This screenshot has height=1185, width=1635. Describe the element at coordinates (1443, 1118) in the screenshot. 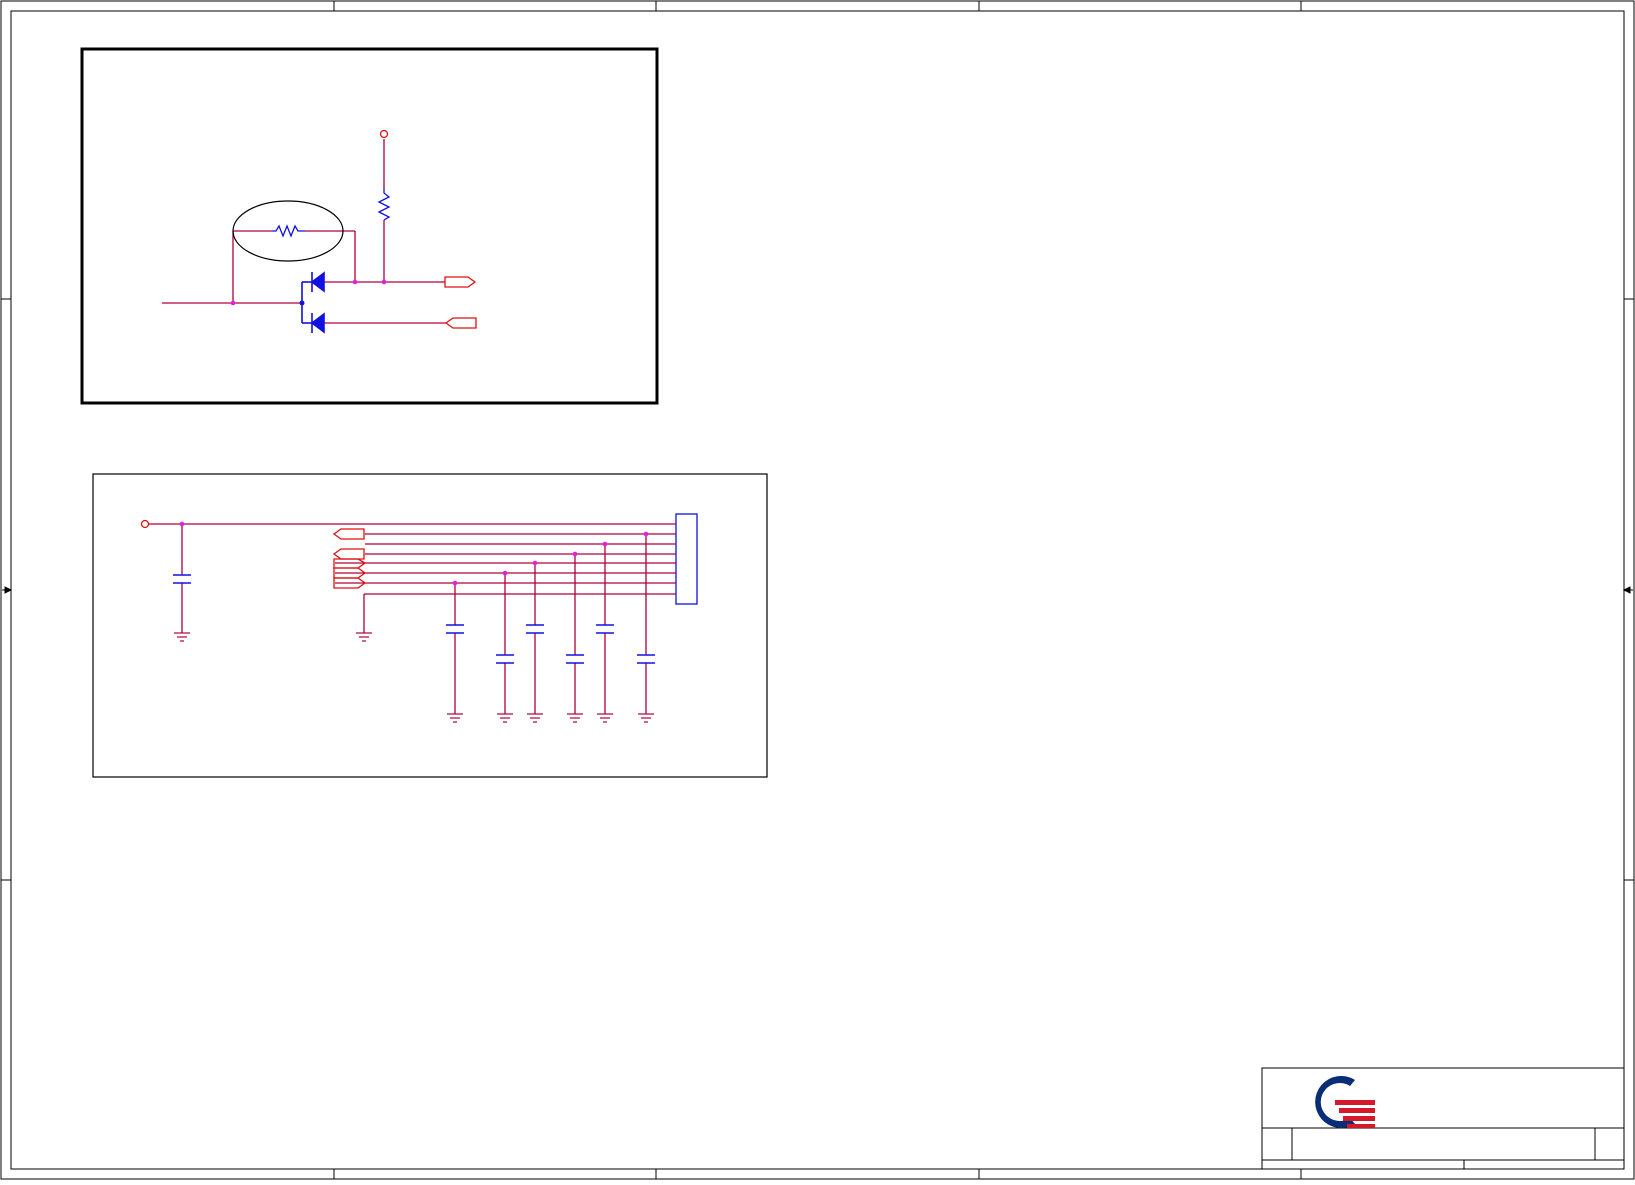

I see `title-block` at that location.